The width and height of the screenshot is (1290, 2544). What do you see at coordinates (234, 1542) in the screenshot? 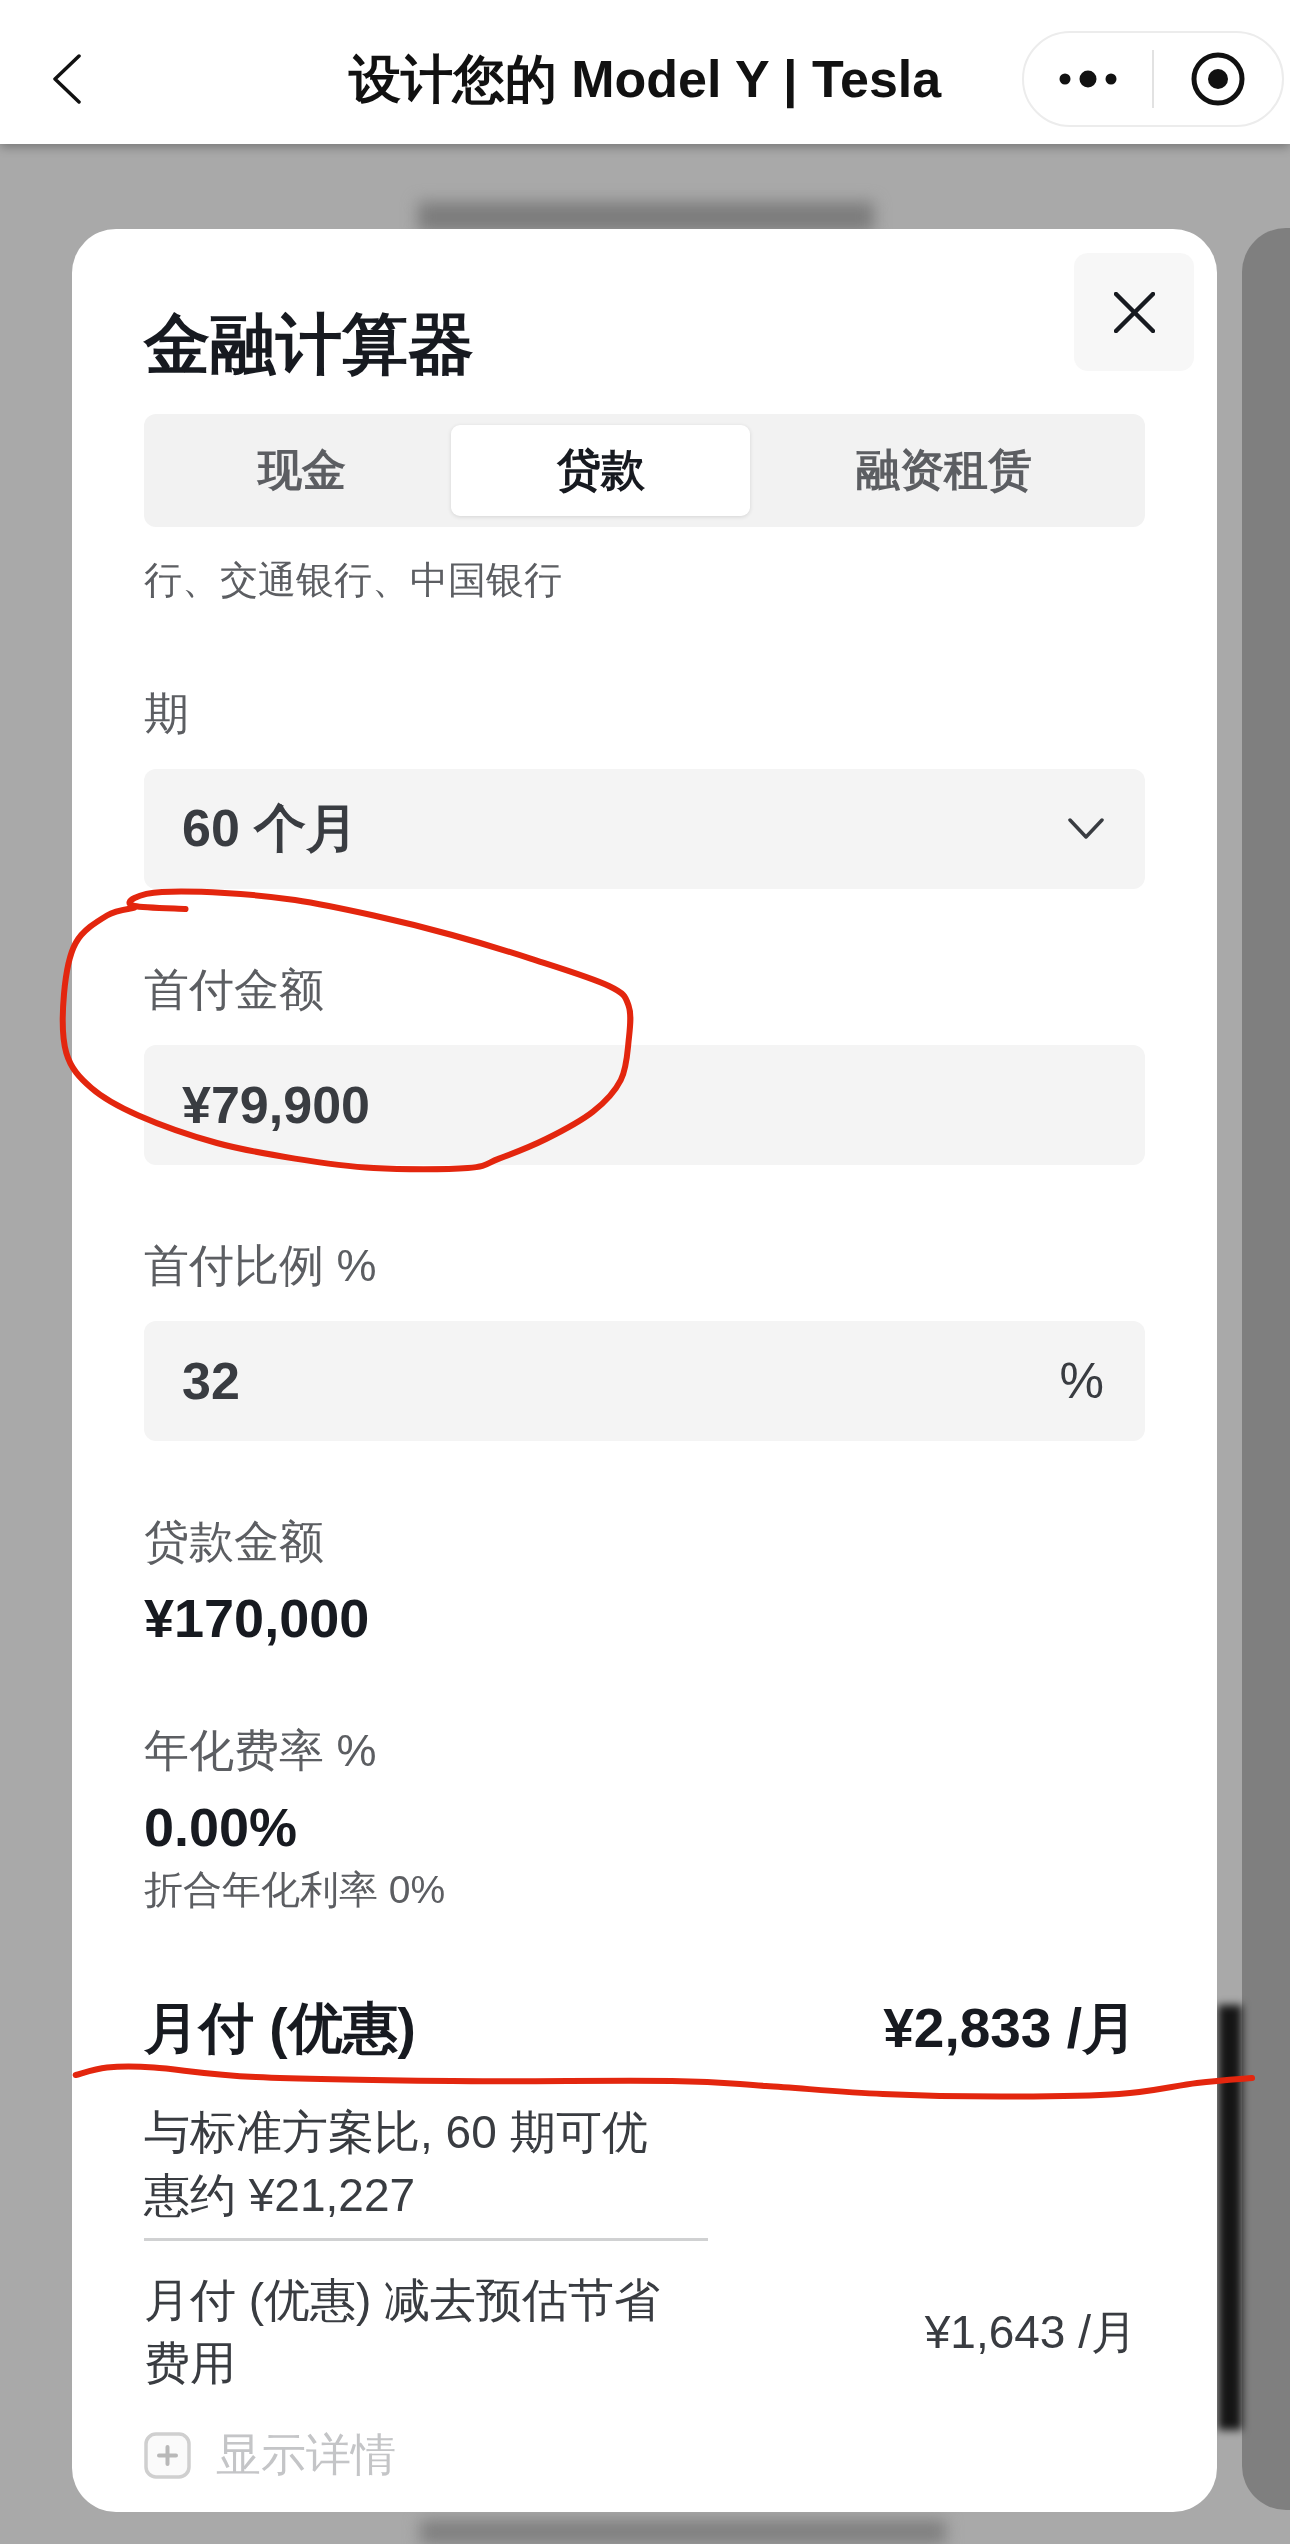
I see `field-label: 贷款金额` at bounding box center [234, 1542].